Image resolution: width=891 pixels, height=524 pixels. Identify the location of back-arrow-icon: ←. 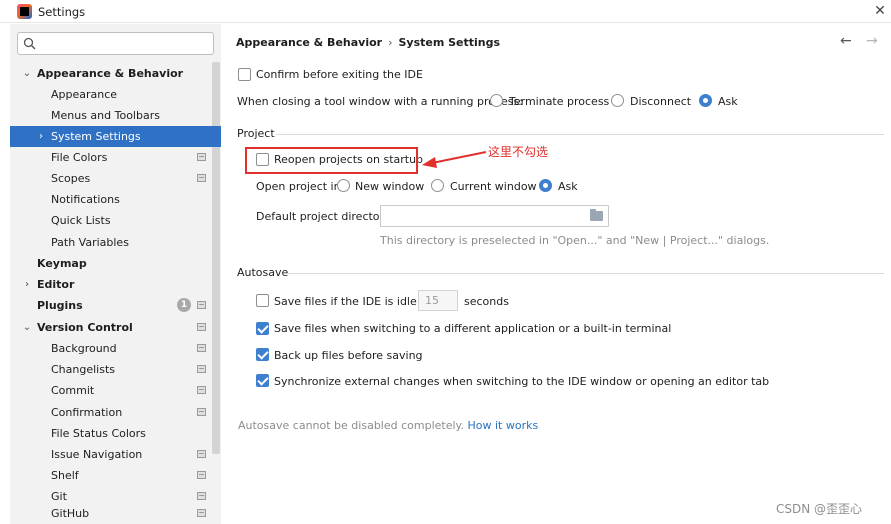
(846, 41).